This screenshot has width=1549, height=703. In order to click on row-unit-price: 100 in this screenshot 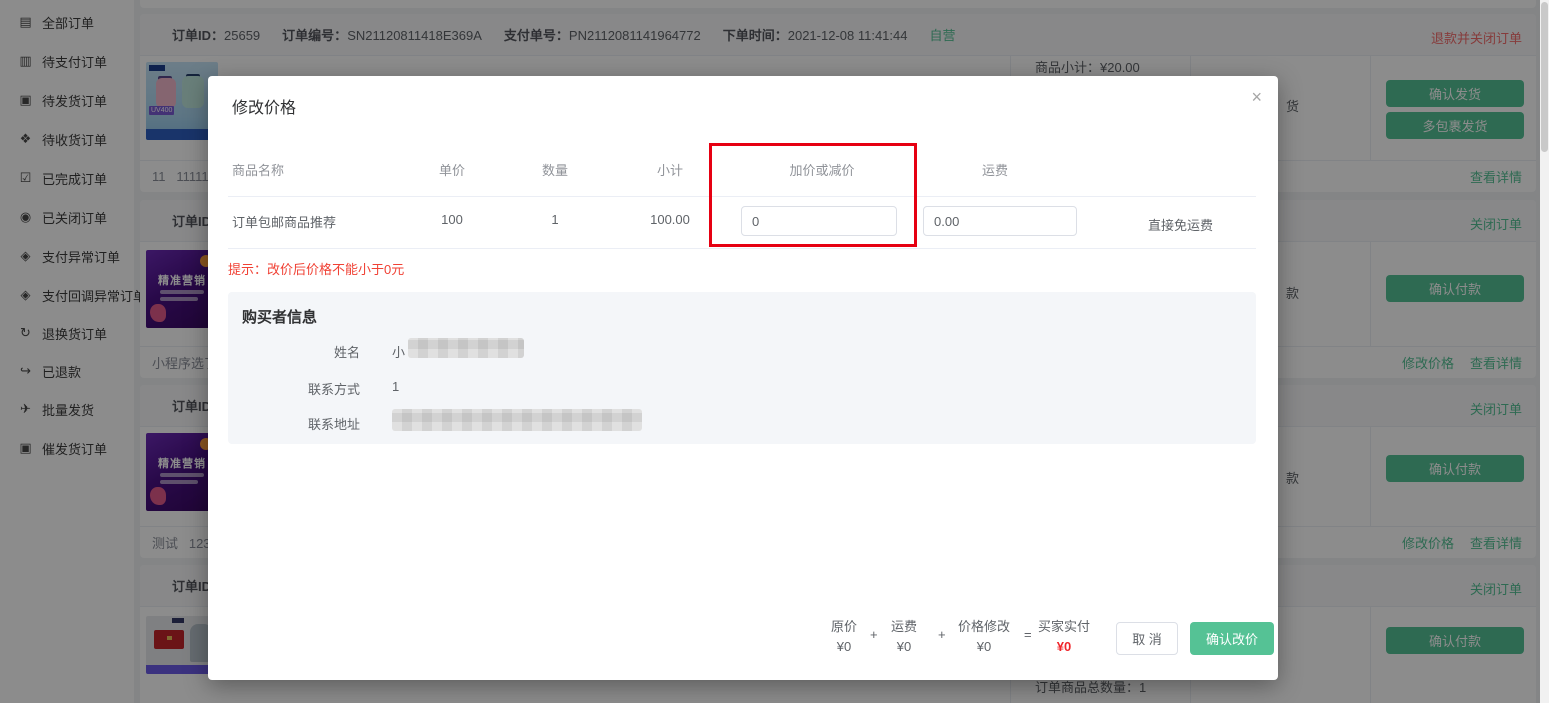, I will do `click(452, 219)`.